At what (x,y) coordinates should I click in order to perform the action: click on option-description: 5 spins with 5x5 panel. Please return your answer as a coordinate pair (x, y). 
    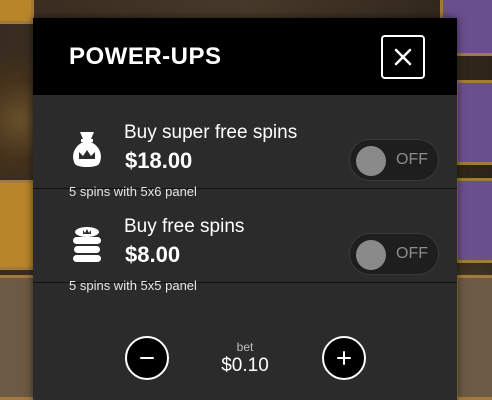
    Looking at the image, I should click on (133, 285).